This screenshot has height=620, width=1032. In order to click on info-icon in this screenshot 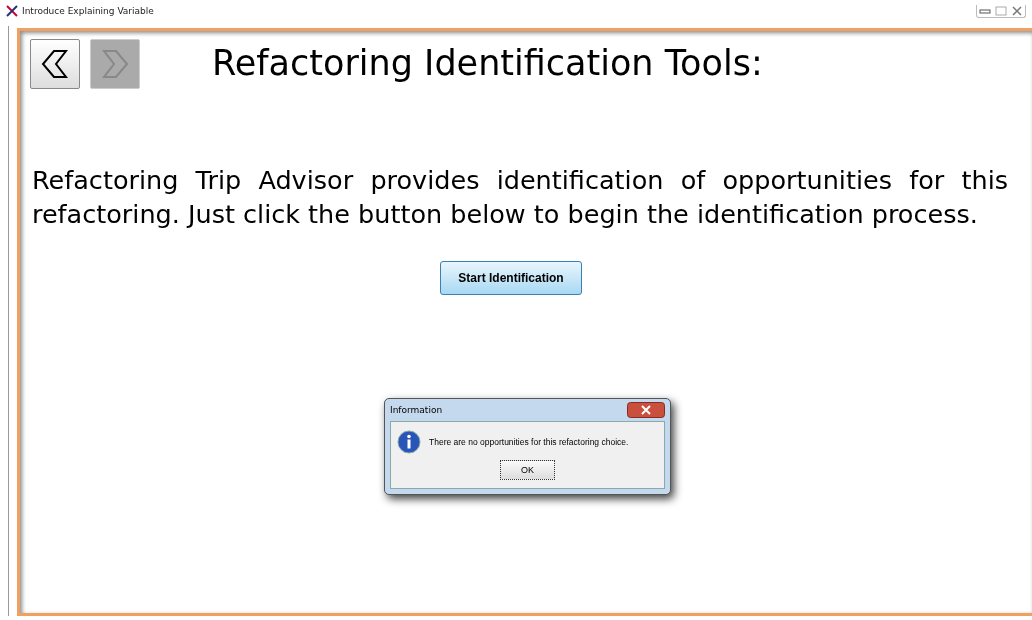, I will do `click(409, 442)`.